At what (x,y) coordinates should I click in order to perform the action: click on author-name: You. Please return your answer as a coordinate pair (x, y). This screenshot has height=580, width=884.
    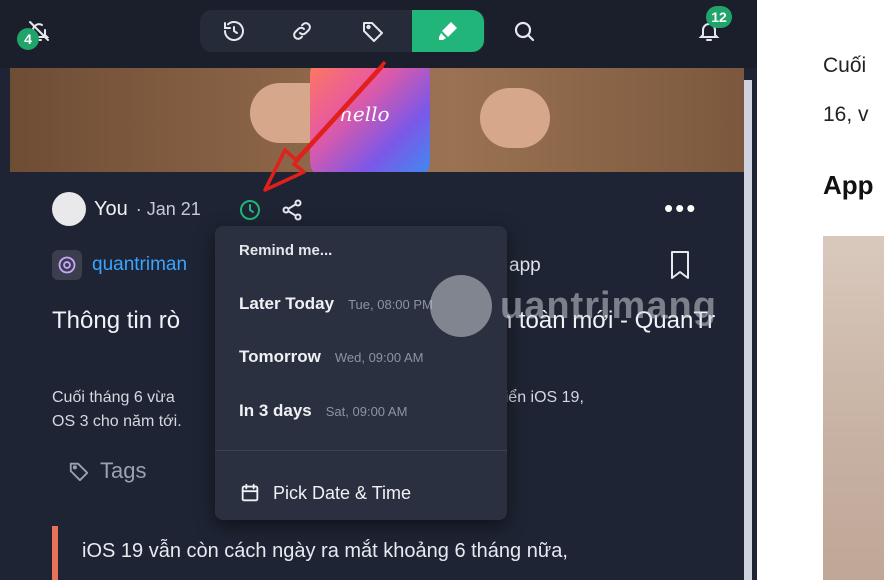
    Looking at the image, I should click on (111, 209).